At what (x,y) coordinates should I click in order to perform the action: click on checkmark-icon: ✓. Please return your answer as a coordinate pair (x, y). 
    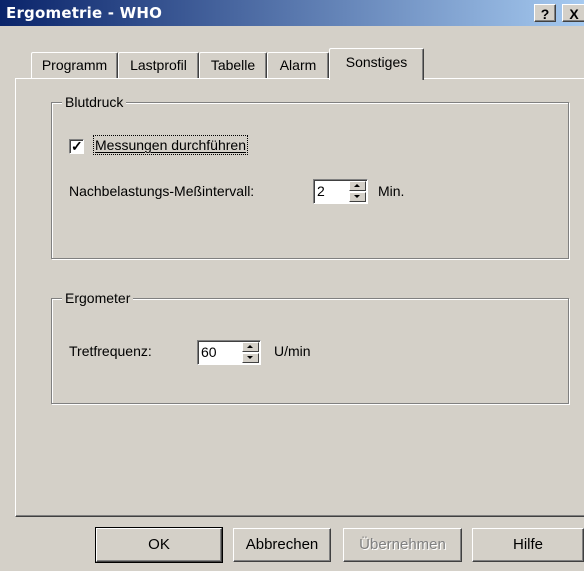
    Looking at the image, I should click on (77, 146).